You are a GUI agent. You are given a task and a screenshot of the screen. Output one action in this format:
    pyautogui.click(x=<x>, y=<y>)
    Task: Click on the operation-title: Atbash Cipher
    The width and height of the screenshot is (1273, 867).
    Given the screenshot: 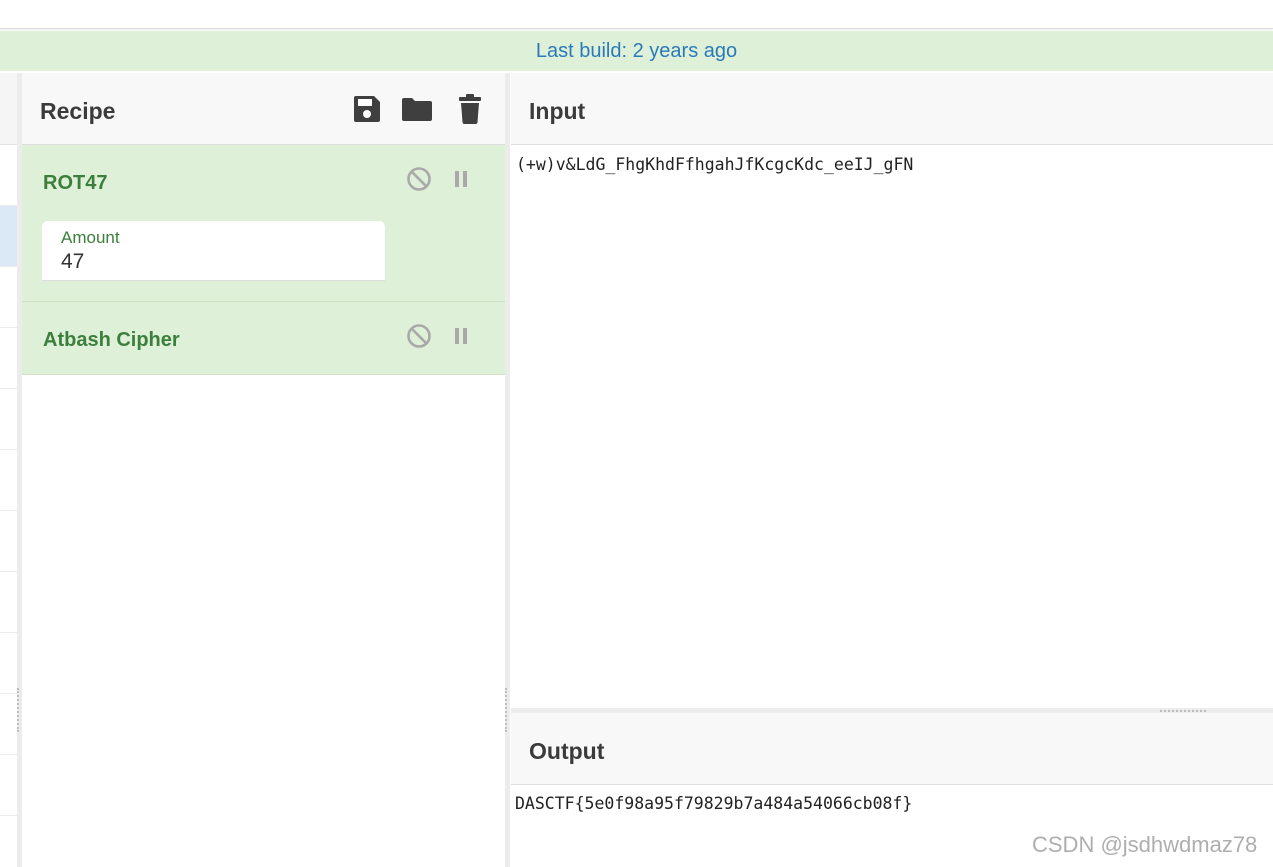 What is the action you would take?
    pyautogui.click(x=111, y=340)
    